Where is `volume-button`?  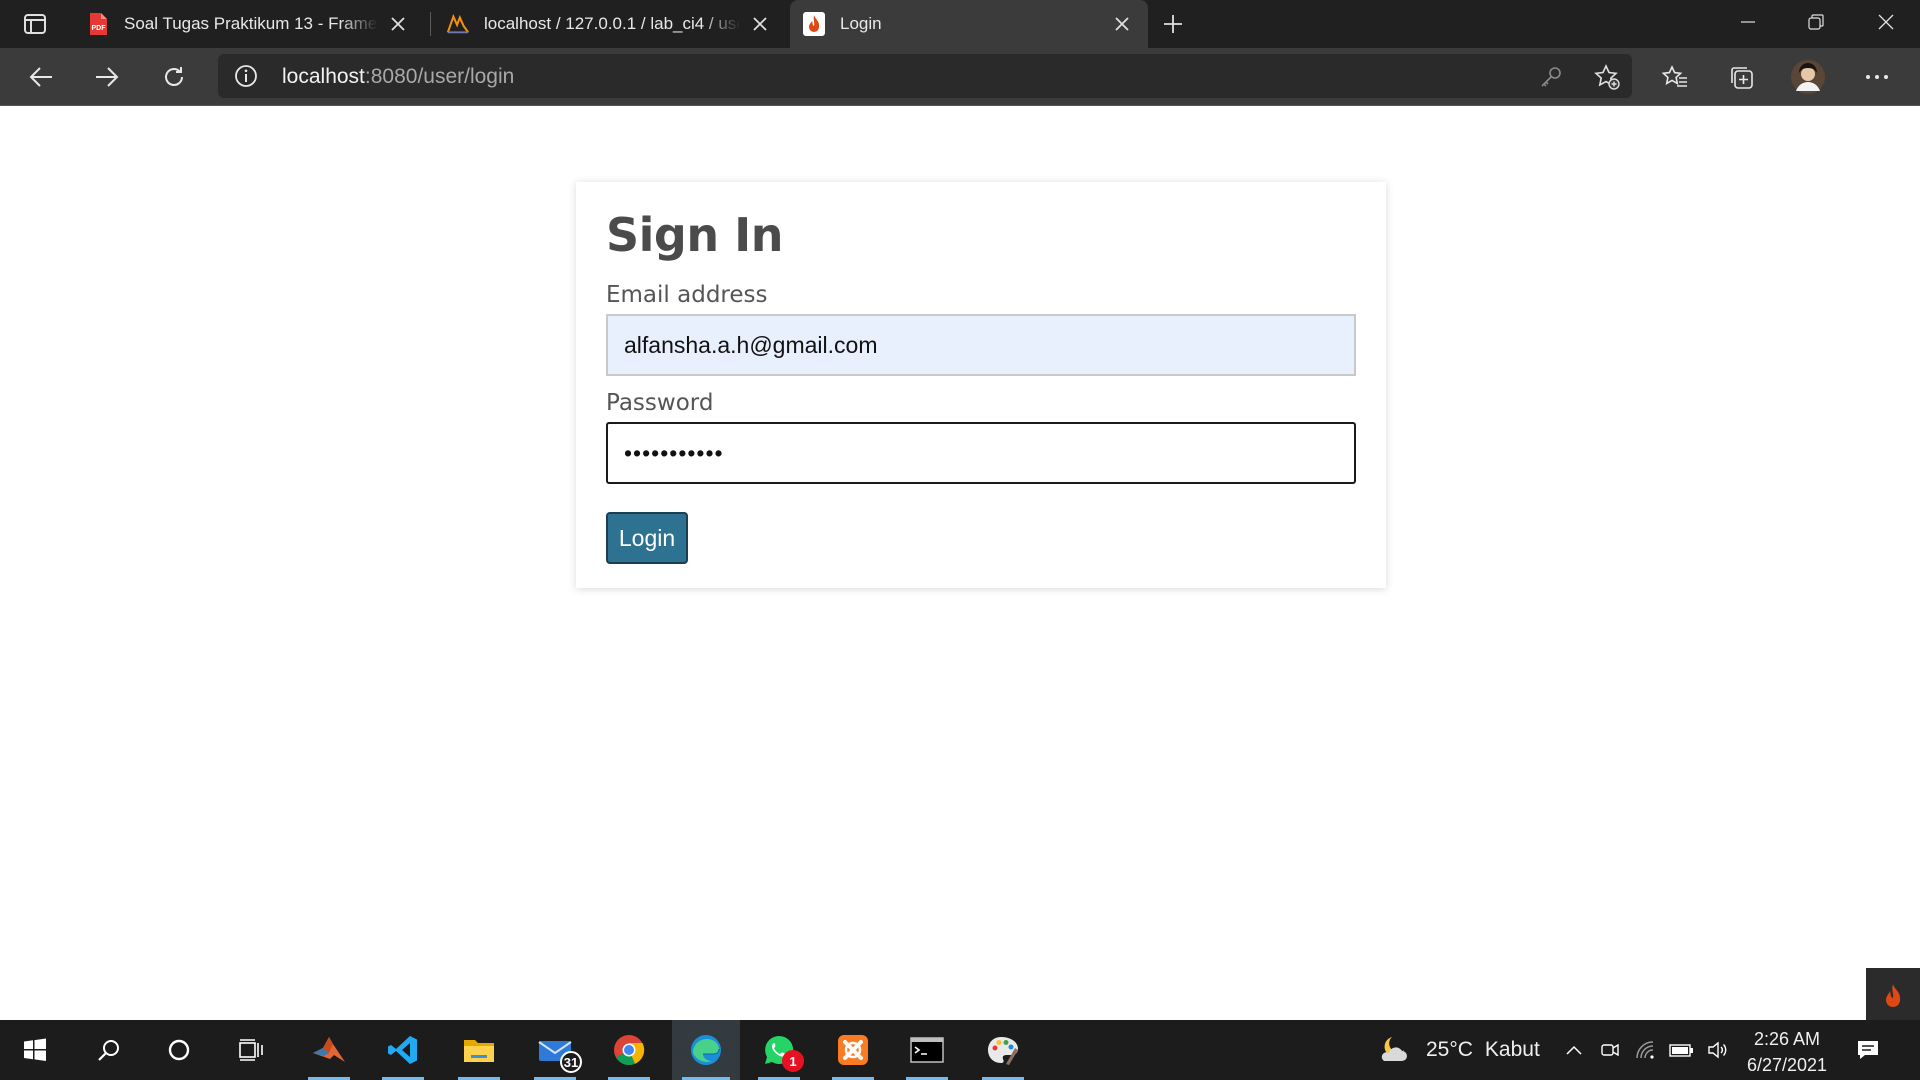
volume-button is located at coordinates (1718, 1050).